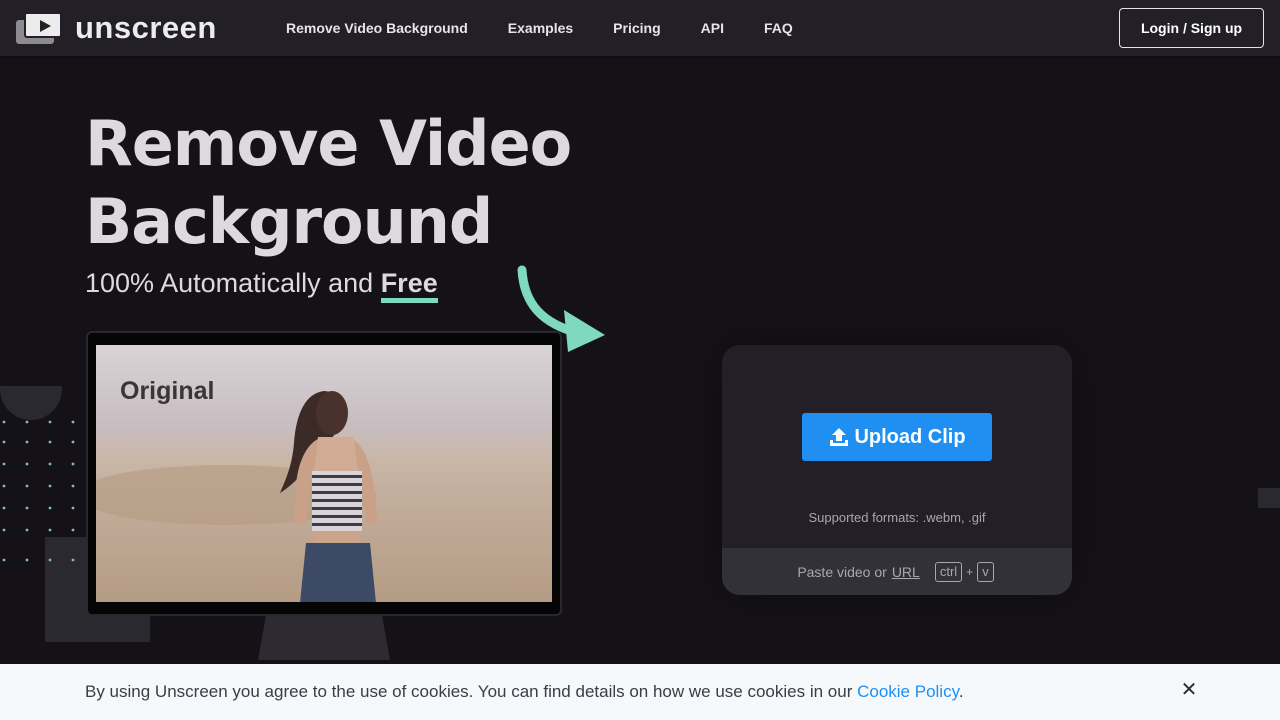 This screenshot has width=1280, height=720. I want to click on preview-video: Original, so click(324, 473).